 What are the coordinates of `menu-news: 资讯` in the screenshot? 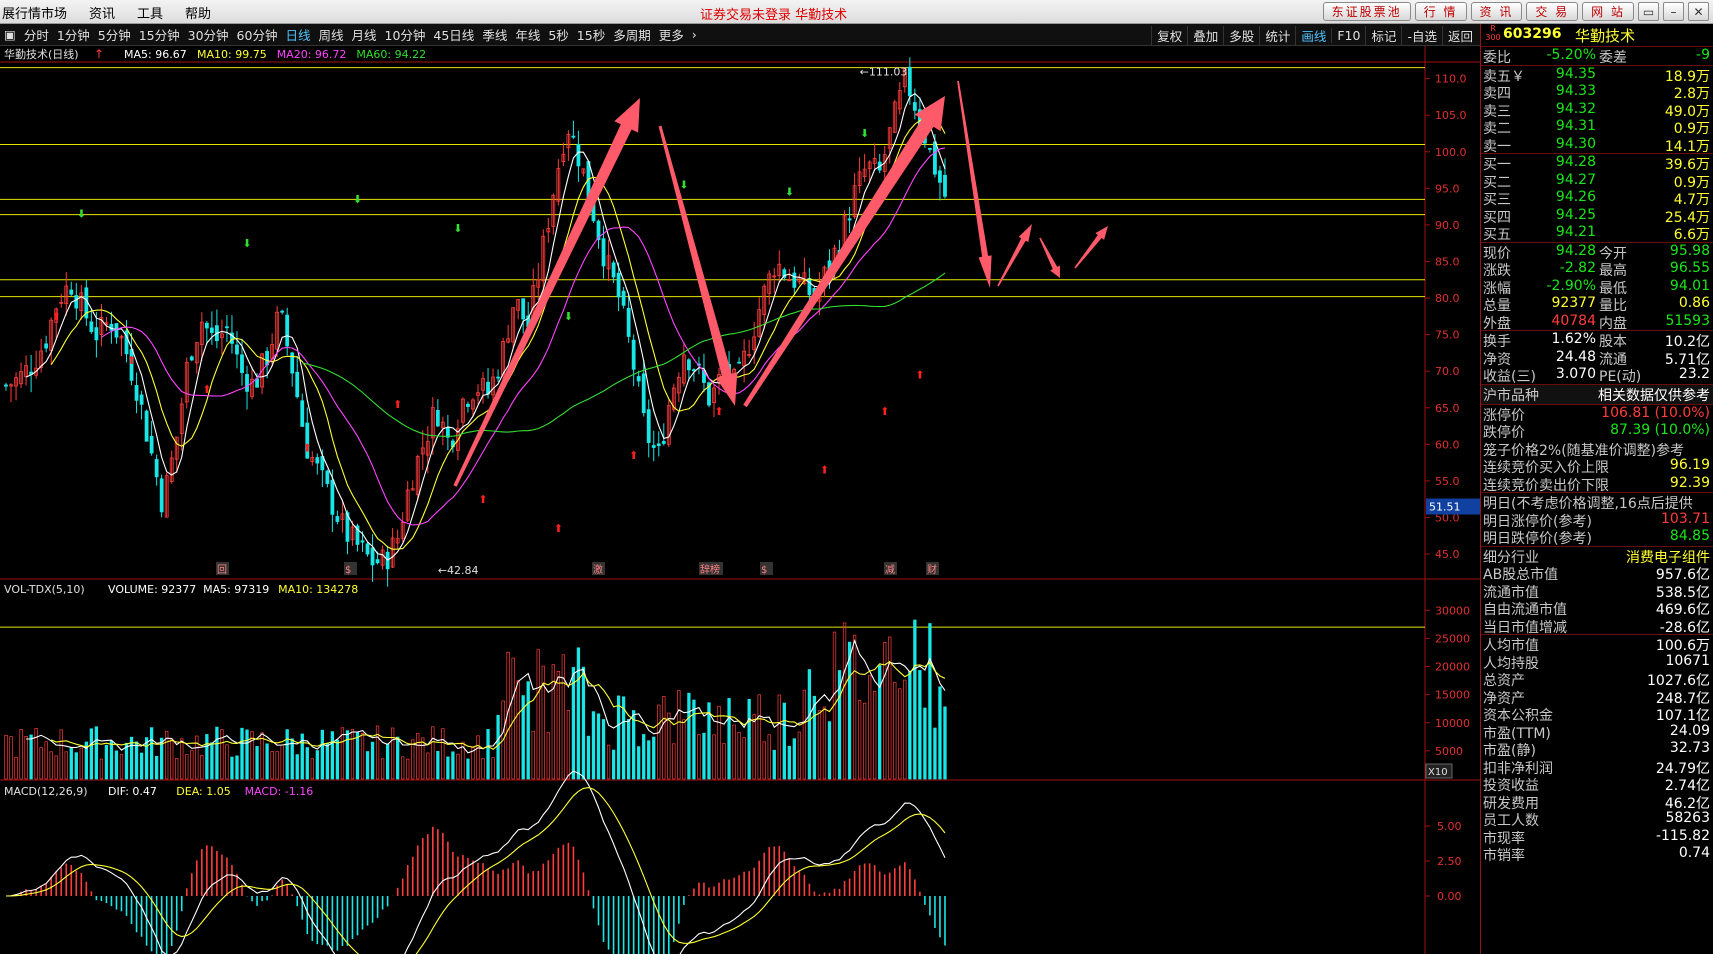 It's located at (102, 12).